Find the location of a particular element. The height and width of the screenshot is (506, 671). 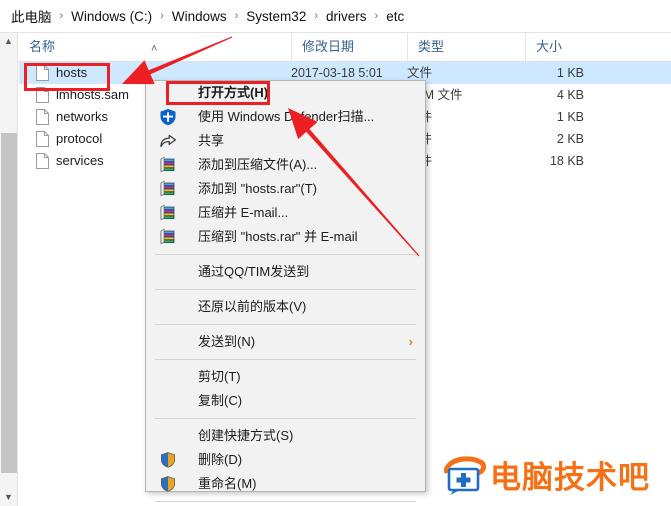

menu-item-label: 添加到 "hosts.rar"(T) is located at coordinates (258, 188).